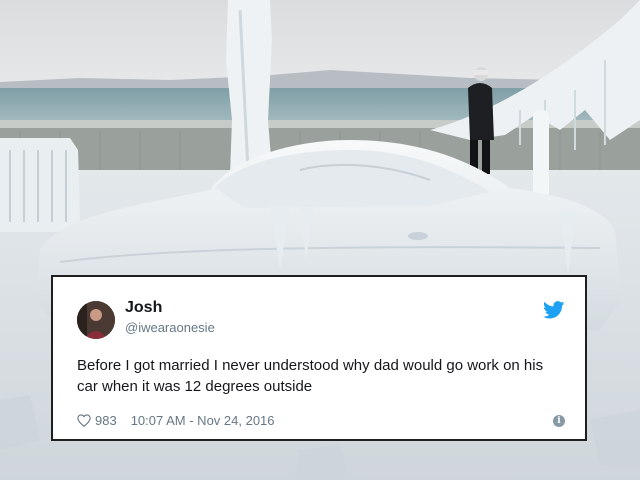  What do you see at coordinates (106, 420) in the screenshot?
I see `like-count: 983` at bounding box center [106, 420].